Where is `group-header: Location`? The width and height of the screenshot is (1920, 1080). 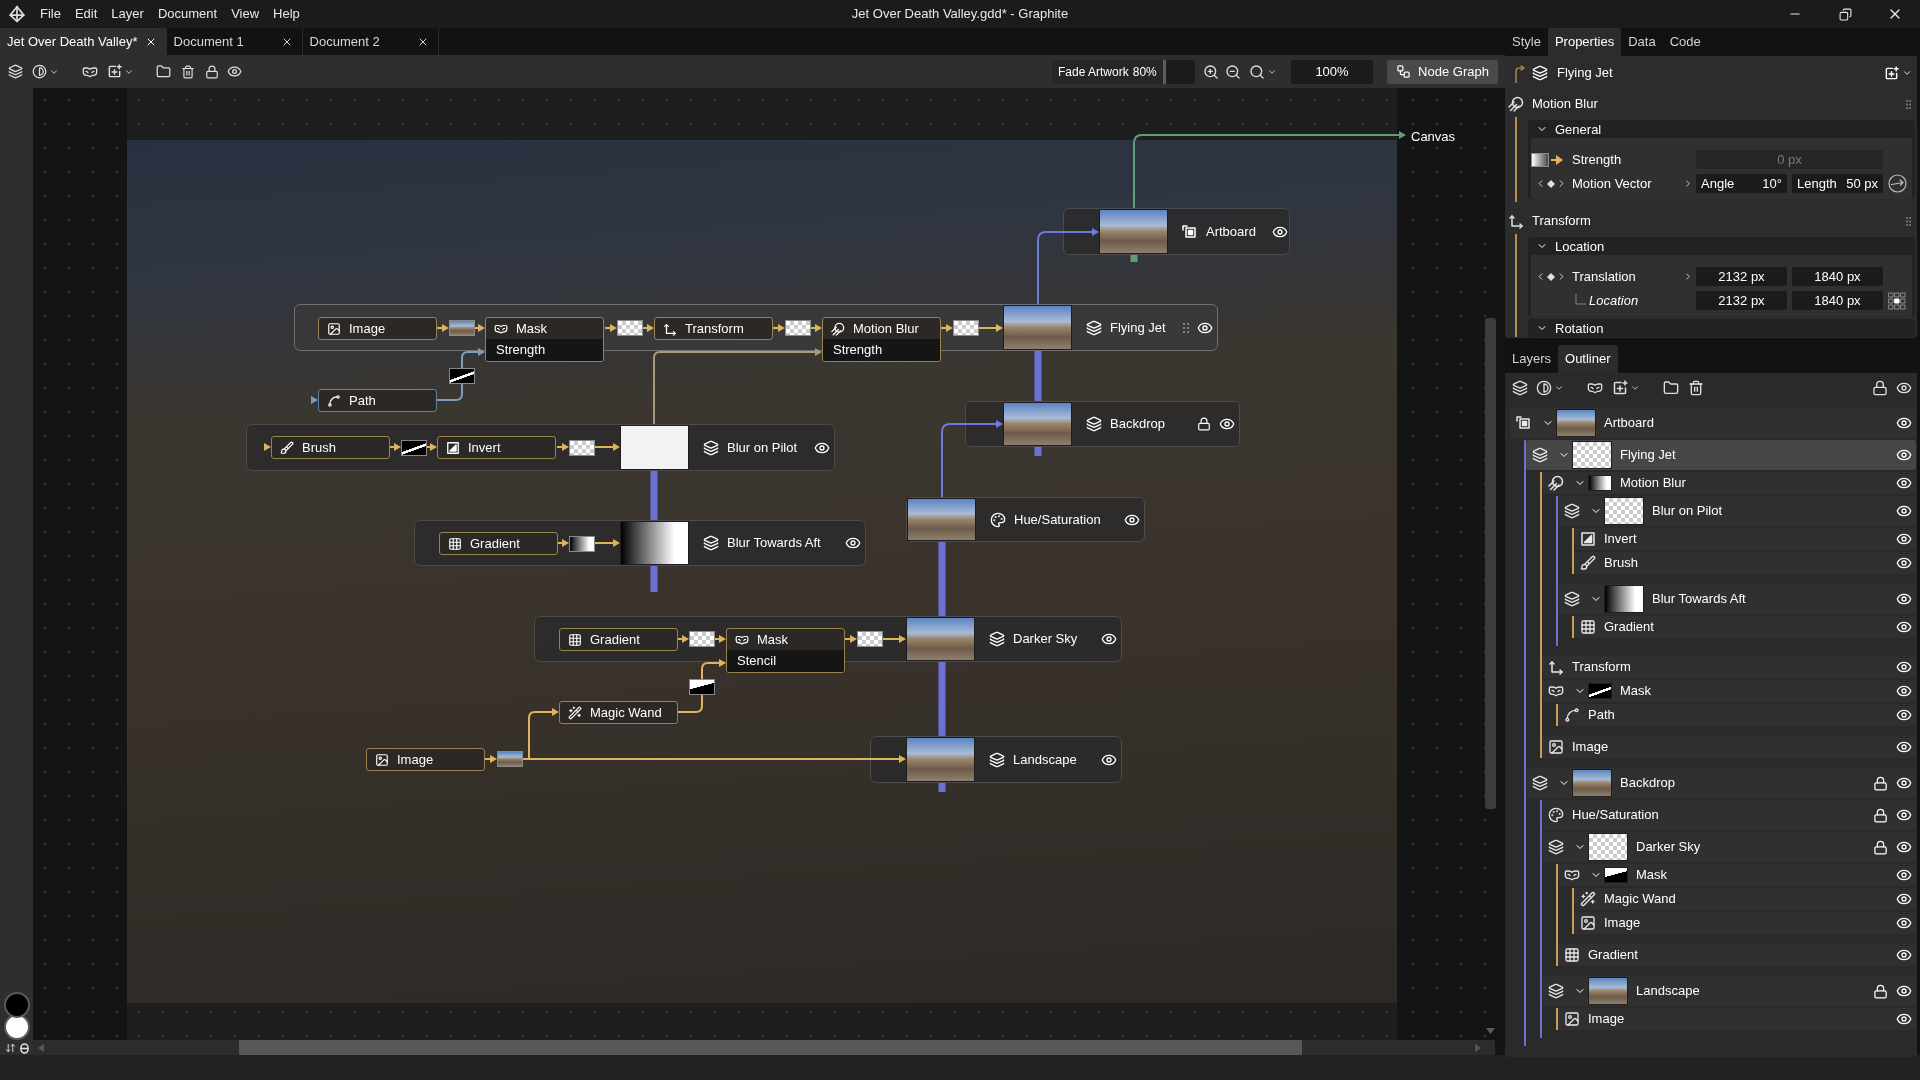
group-header: Location is located at coordinates (1721, 246).